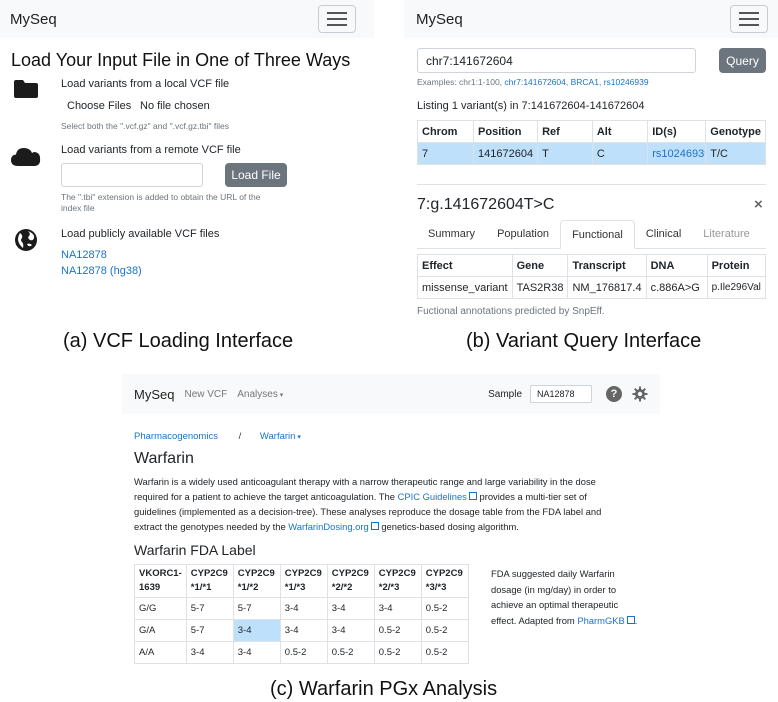 Image resolution: width=778 pixels, height=702 pixels. What do you see at coordinates (676, 287) in the screenshot?
I see `cell-dna: c.886A>G` at bounding box center [676, 287].